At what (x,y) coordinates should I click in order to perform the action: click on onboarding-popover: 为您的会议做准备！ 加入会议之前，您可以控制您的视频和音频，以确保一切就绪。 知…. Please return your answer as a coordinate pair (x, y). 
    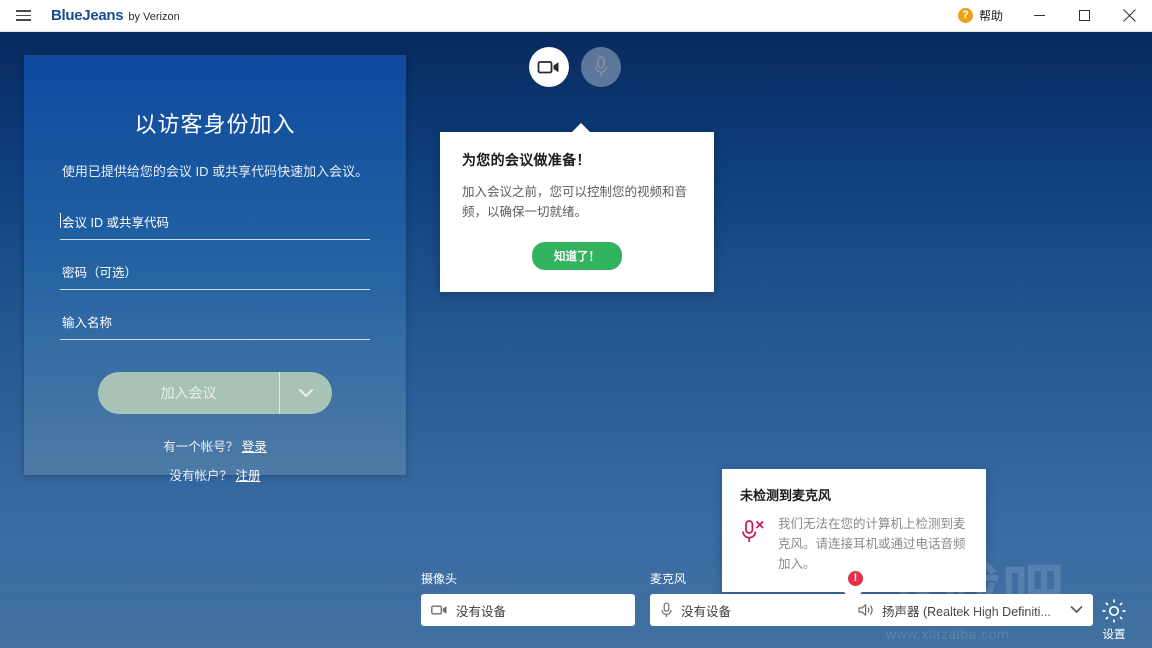
    Looking at the image, I should click on (577, 207).